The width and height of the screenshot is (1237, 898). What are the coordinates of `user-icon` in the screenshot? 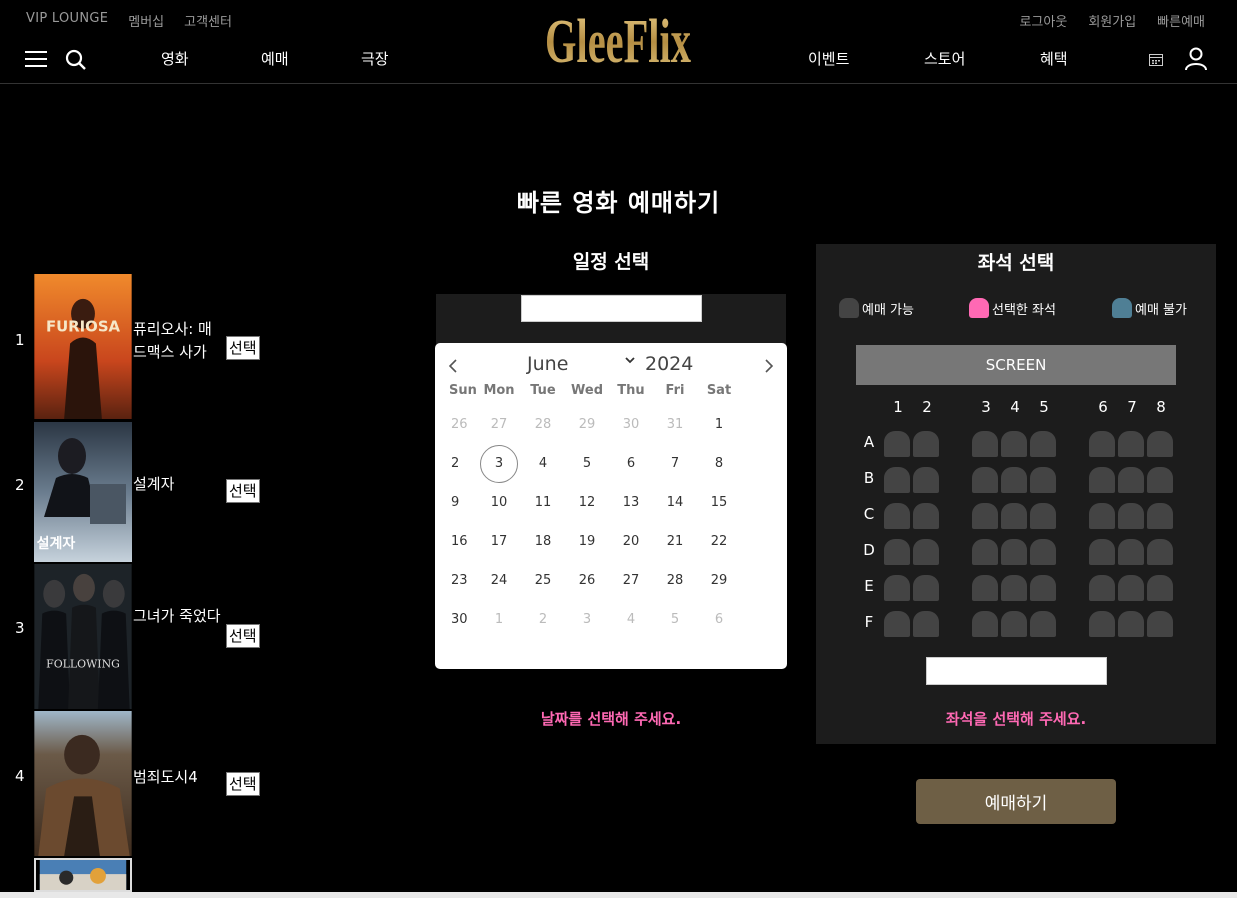 It's located at (1196, 59).